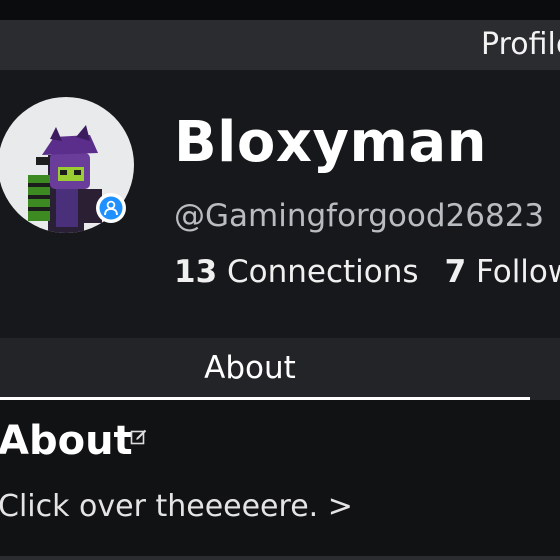  What do you see at coordinates (518, 272) in the screenshot?
I see `followers-label: Followers` at bounding box center [518, 272].